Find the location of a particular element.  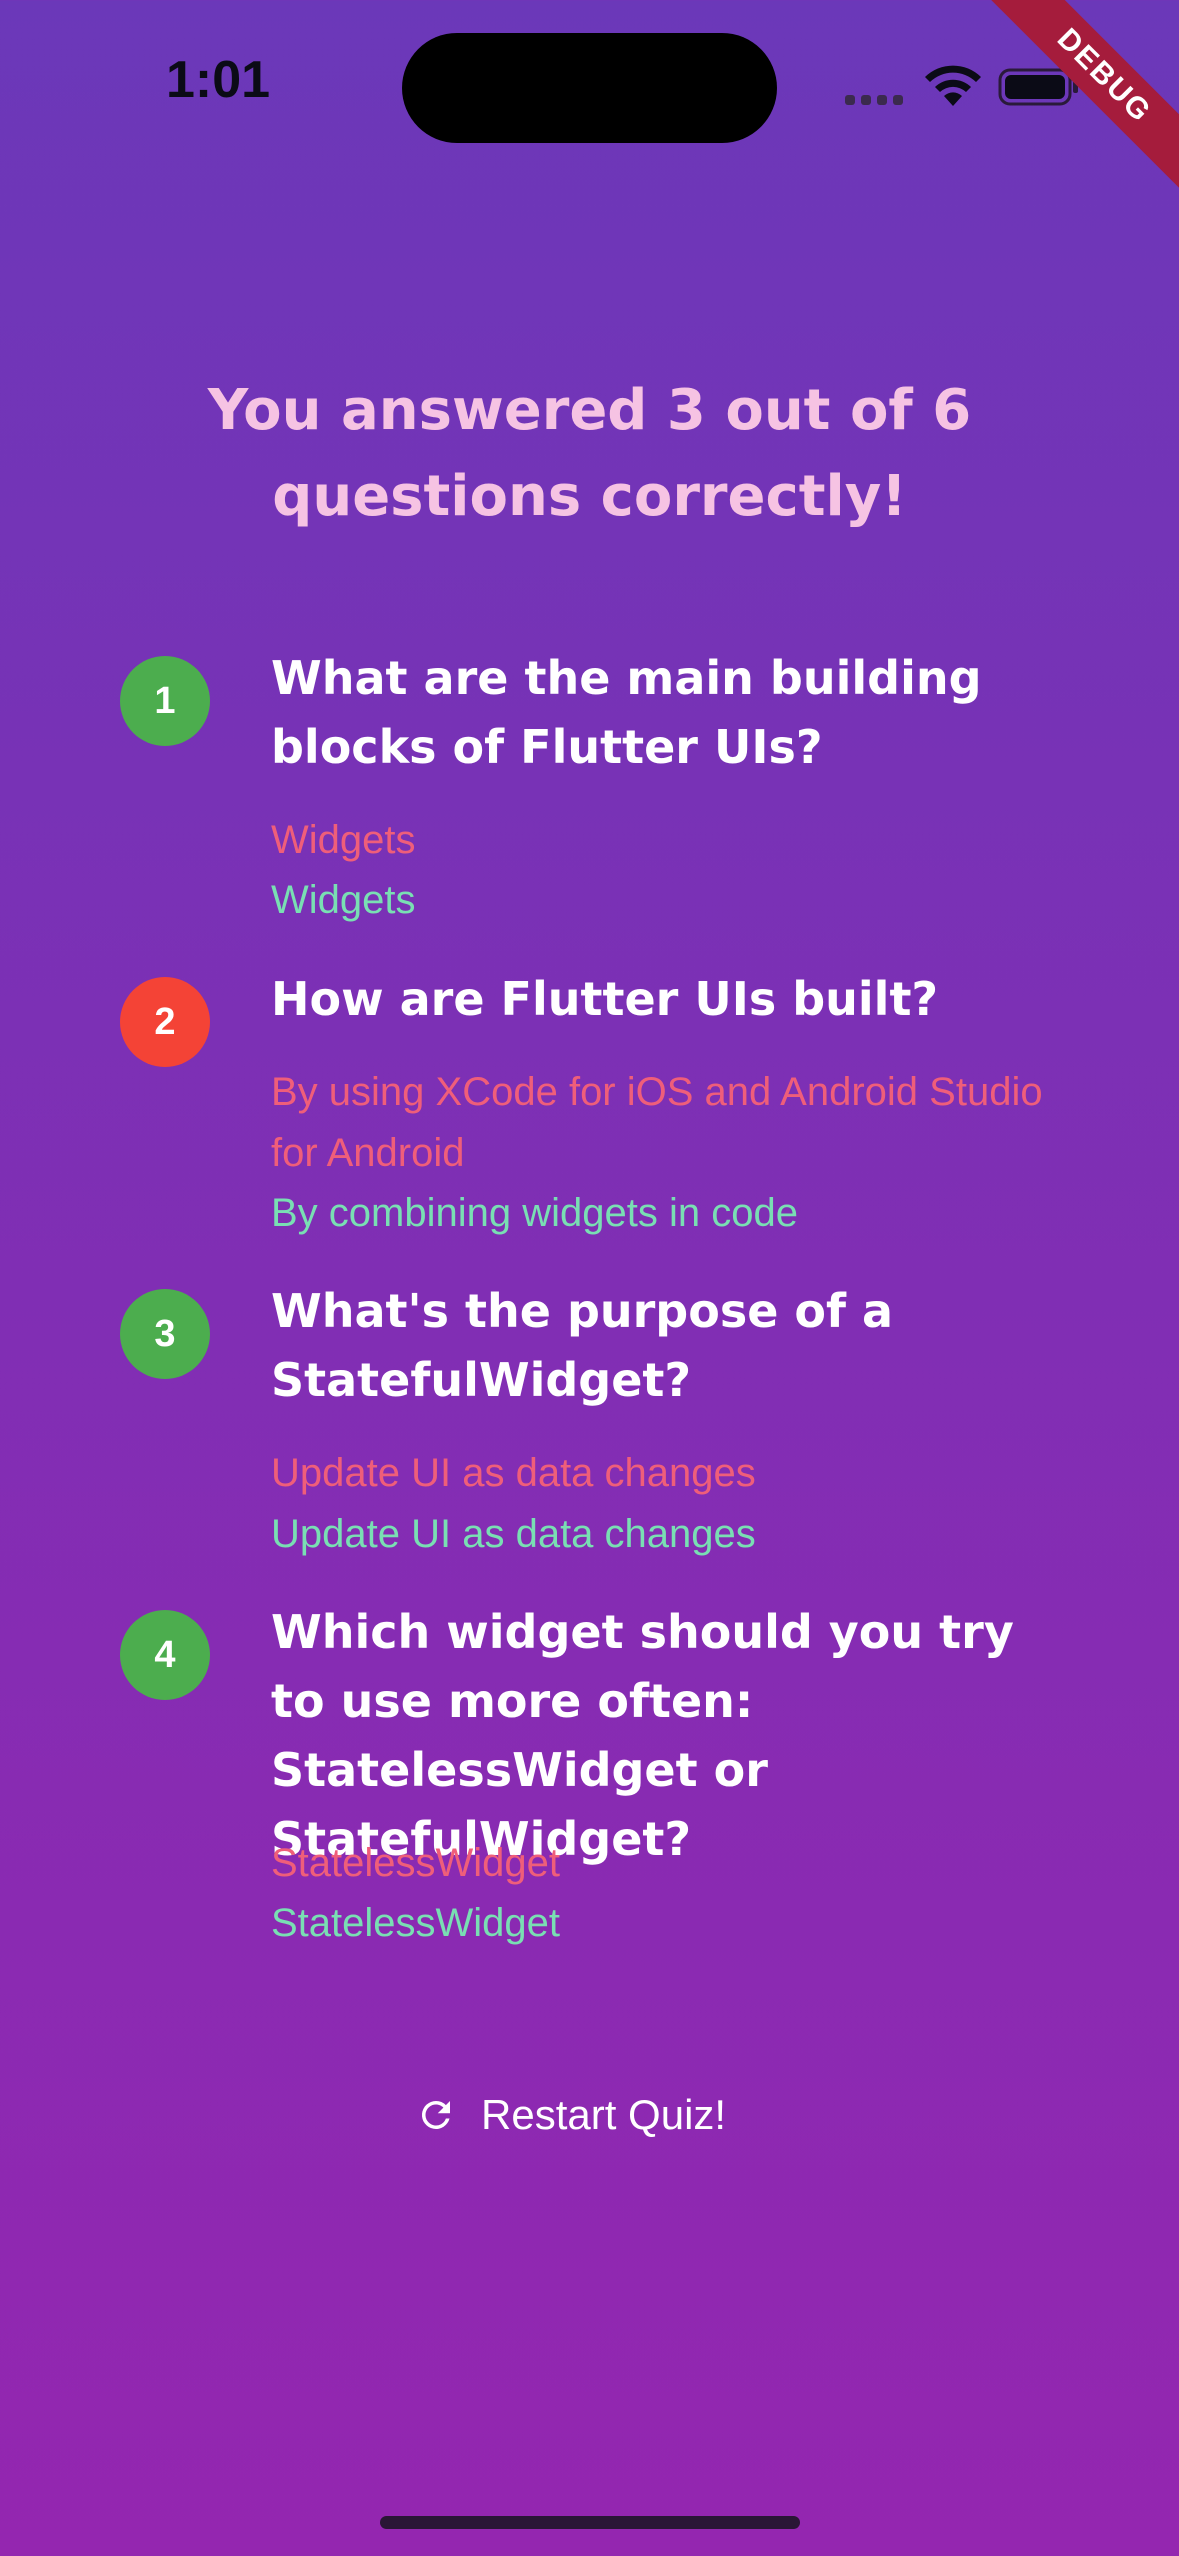

question-number-badge: 2 is located at coordinates (165, 1022).